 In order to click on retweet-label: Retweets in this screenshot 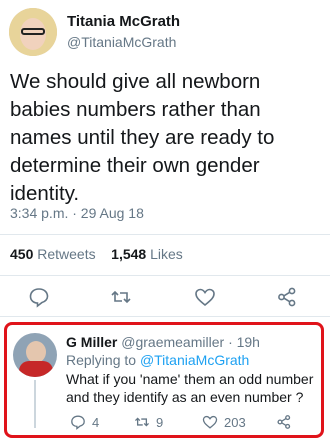, I will do `click(66, 254)`.